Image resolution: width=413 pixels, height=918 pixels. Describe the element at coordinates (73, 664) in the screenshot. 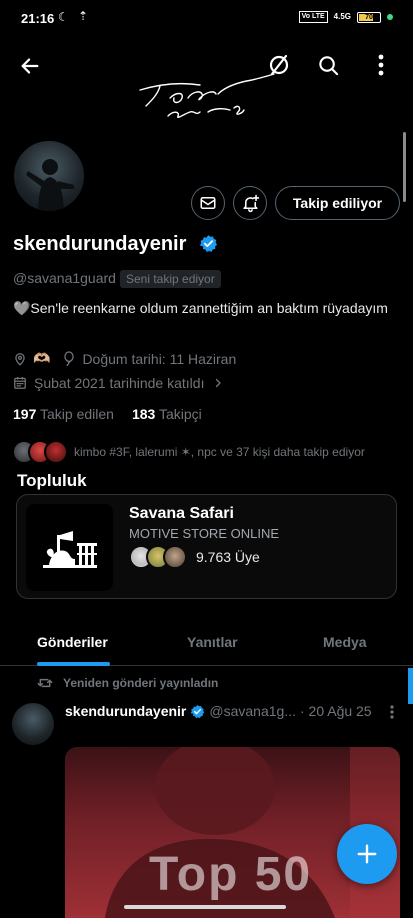

I see `active-tab-indicator` at that location.